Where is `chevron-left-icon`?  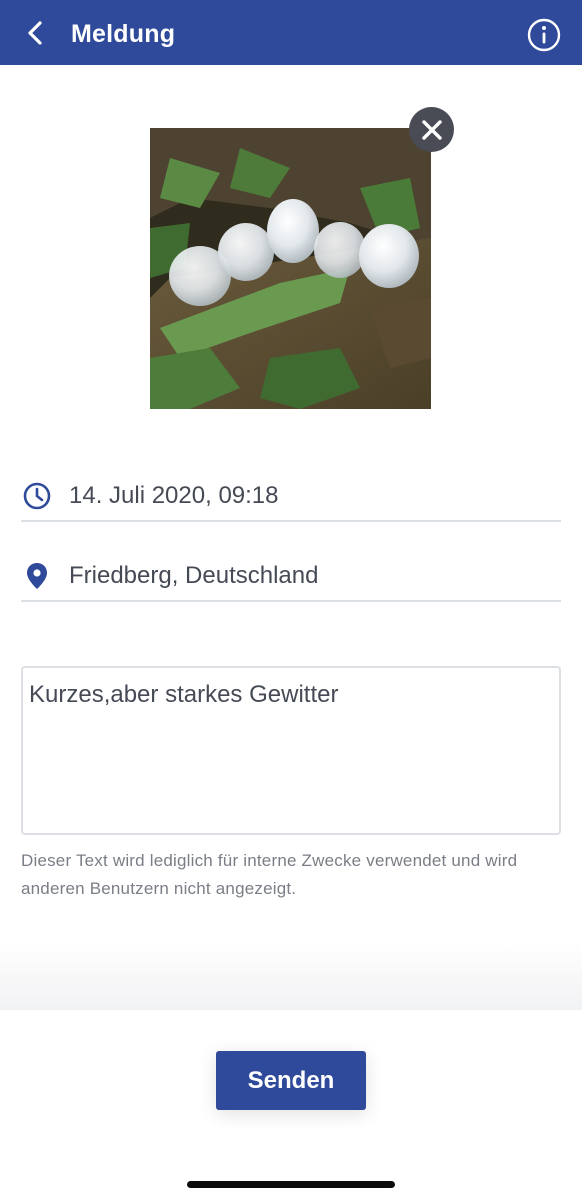
chevron-left-icon is located at coordinates (35, 33).